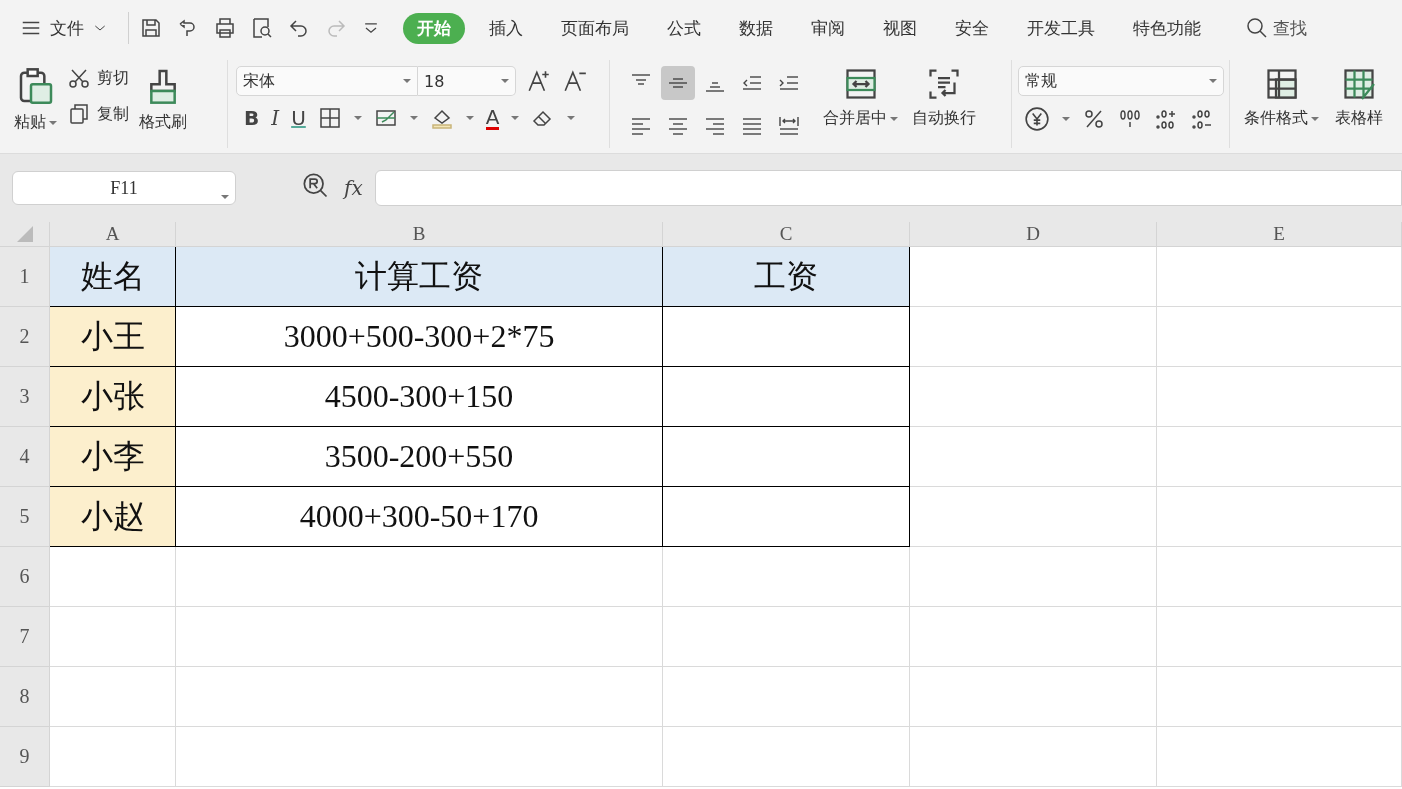 This screenshot has height=789, width=1402. I want to click on row-header: 4, so click(25, 457).